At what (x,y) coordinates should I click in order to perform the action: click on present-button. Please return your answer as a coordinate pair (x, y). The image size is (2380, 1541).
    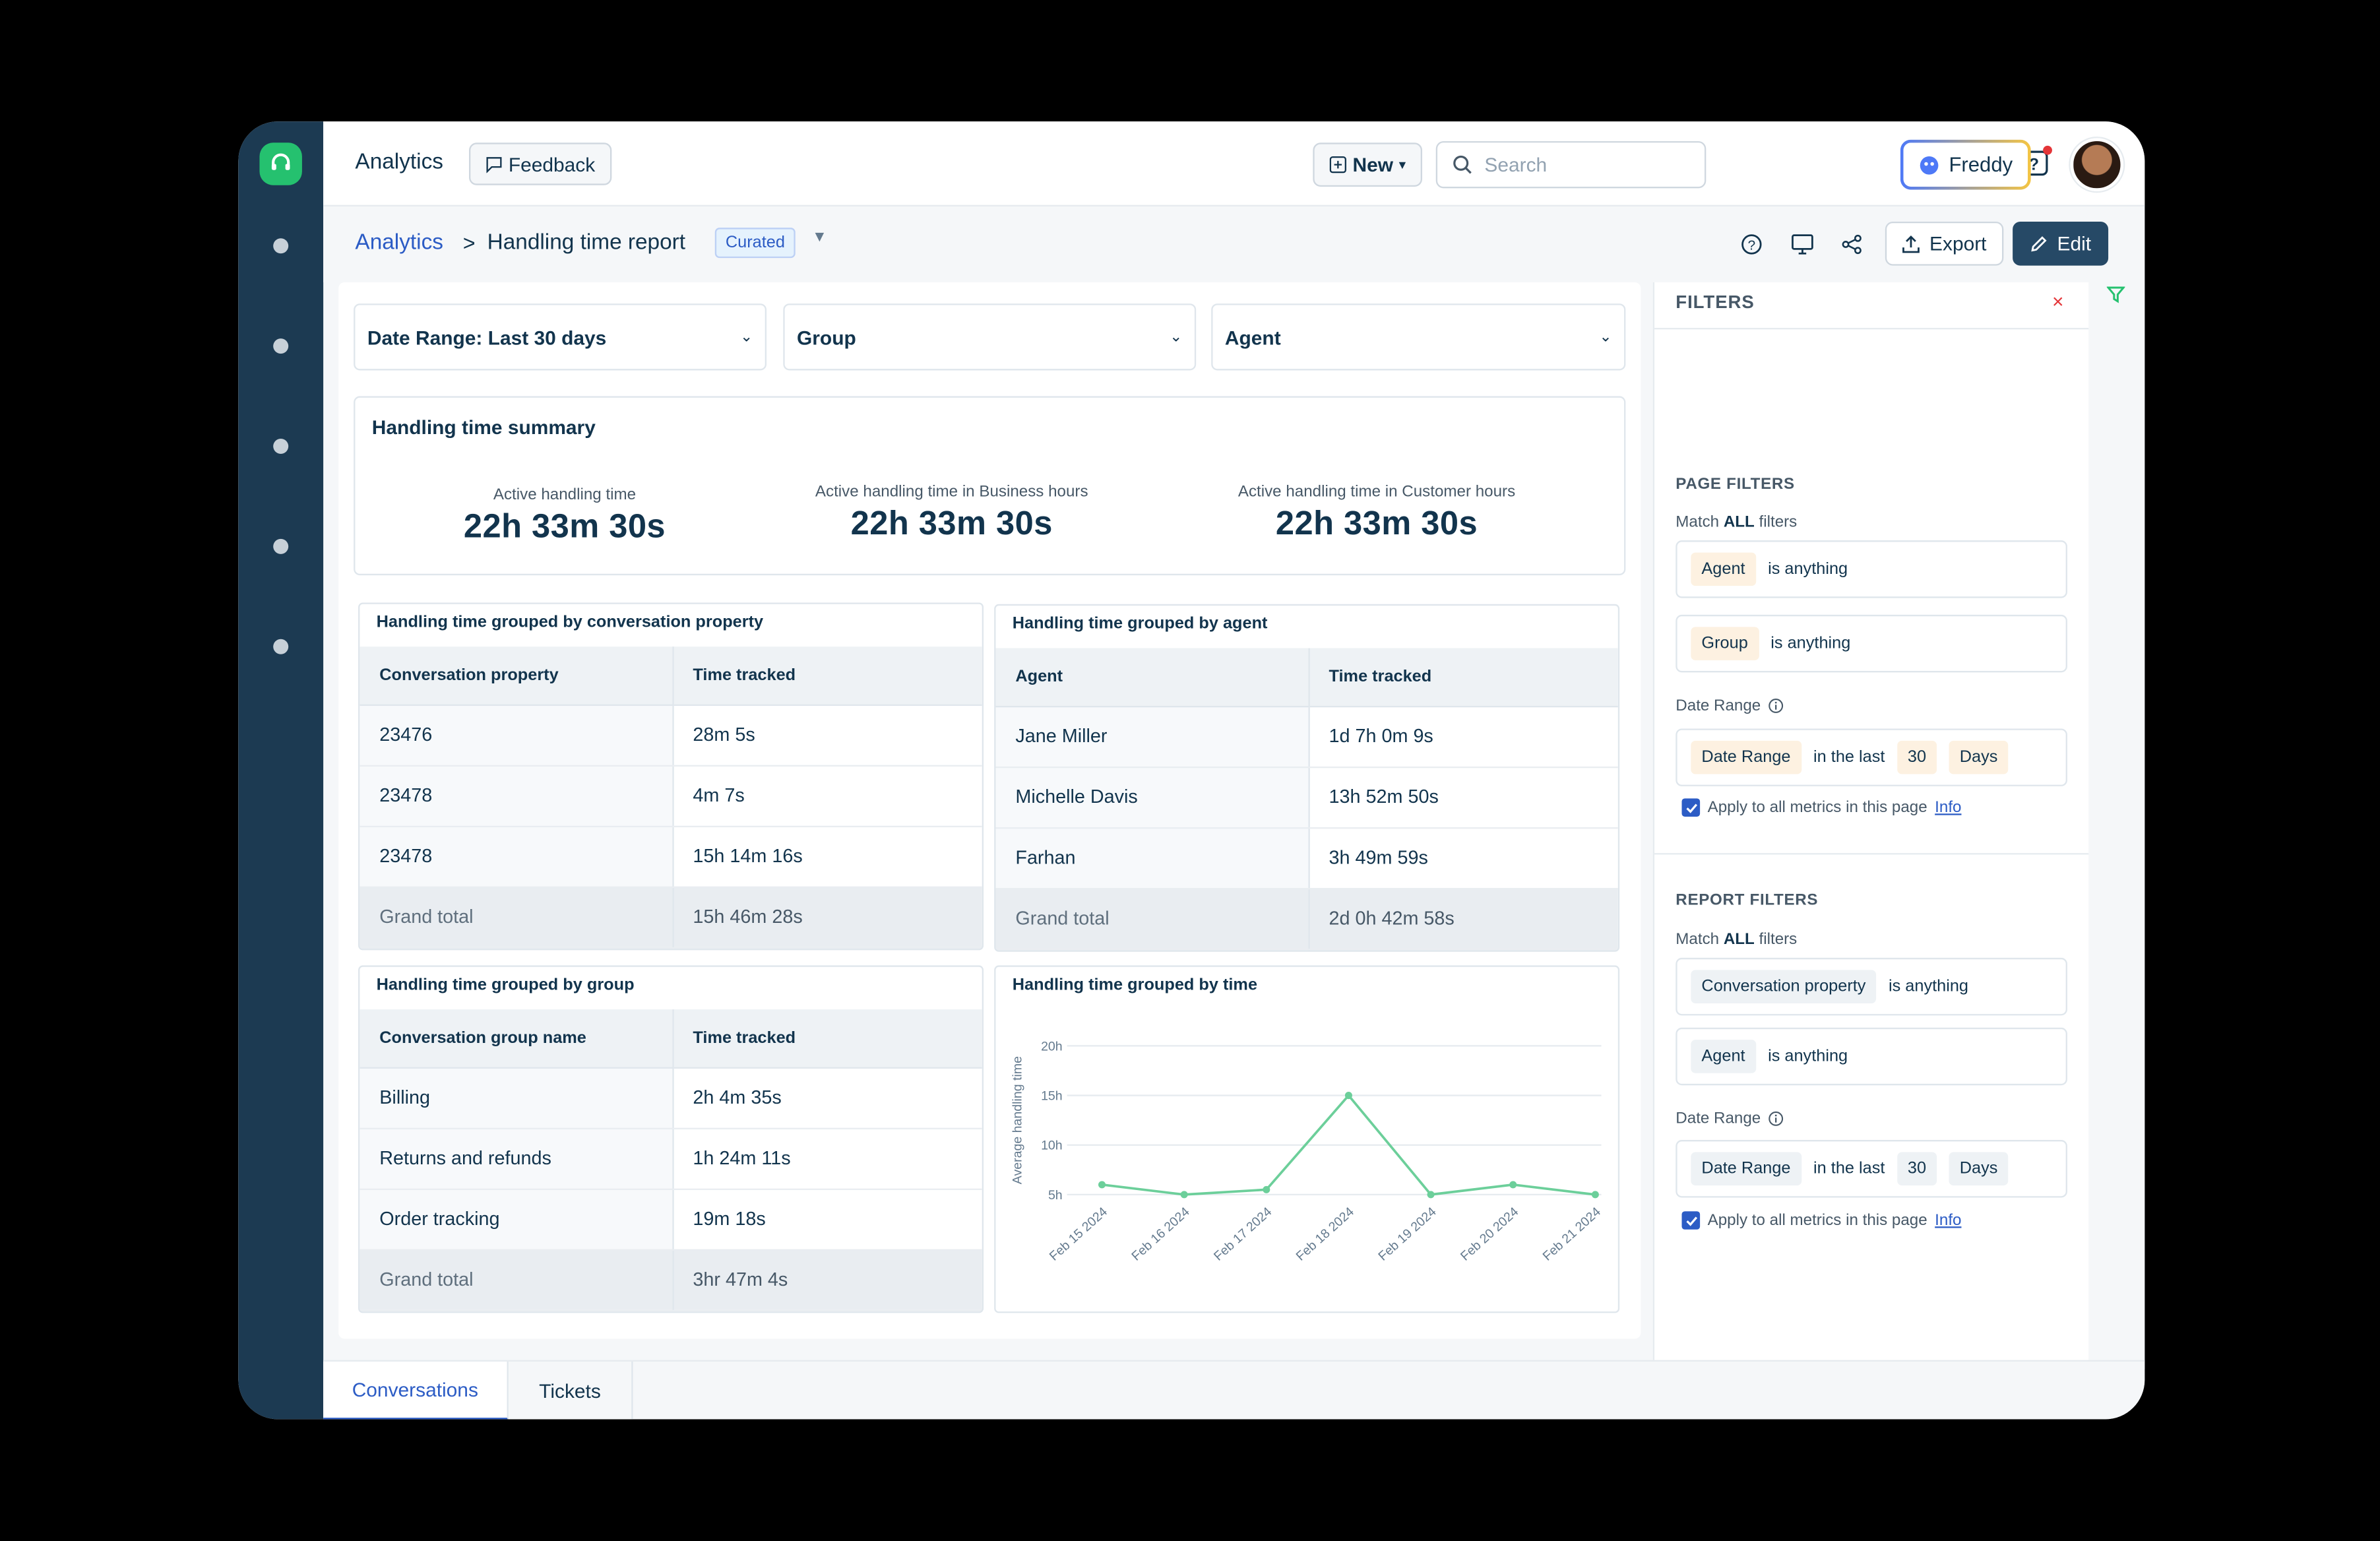
    Looking at the image, I should click on (1802, 244).